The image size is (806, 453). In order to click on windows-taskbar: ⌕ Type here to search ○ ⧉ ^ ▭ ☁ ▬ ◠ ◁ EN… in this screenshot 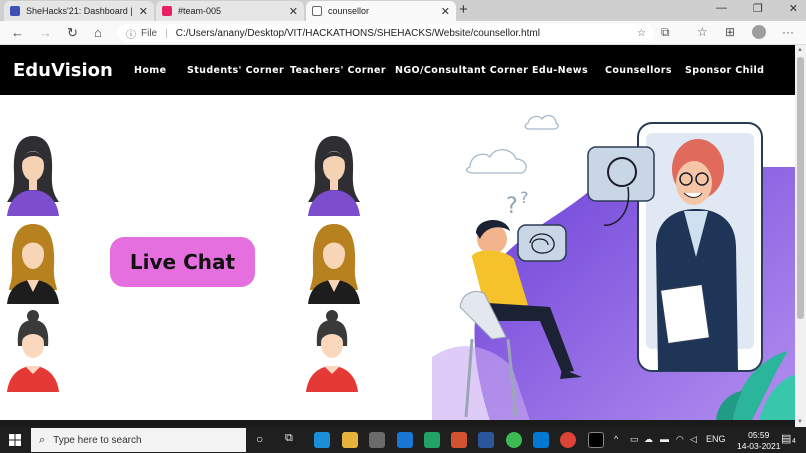, I will do `click(403, 440)`.